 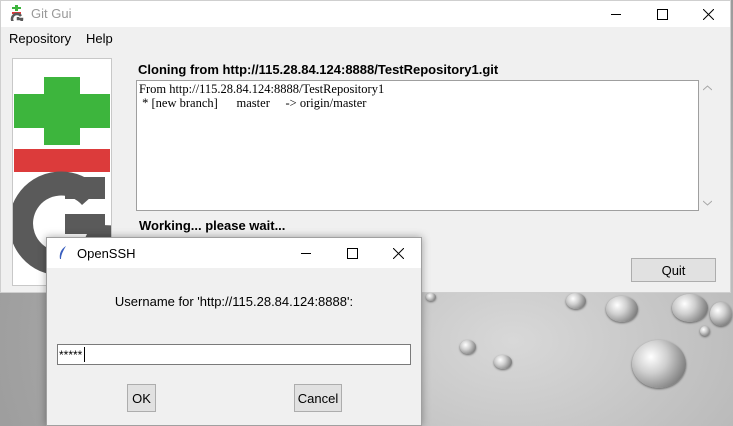 I want to click on dialog-minimize-button, so click(x=306, y=253).